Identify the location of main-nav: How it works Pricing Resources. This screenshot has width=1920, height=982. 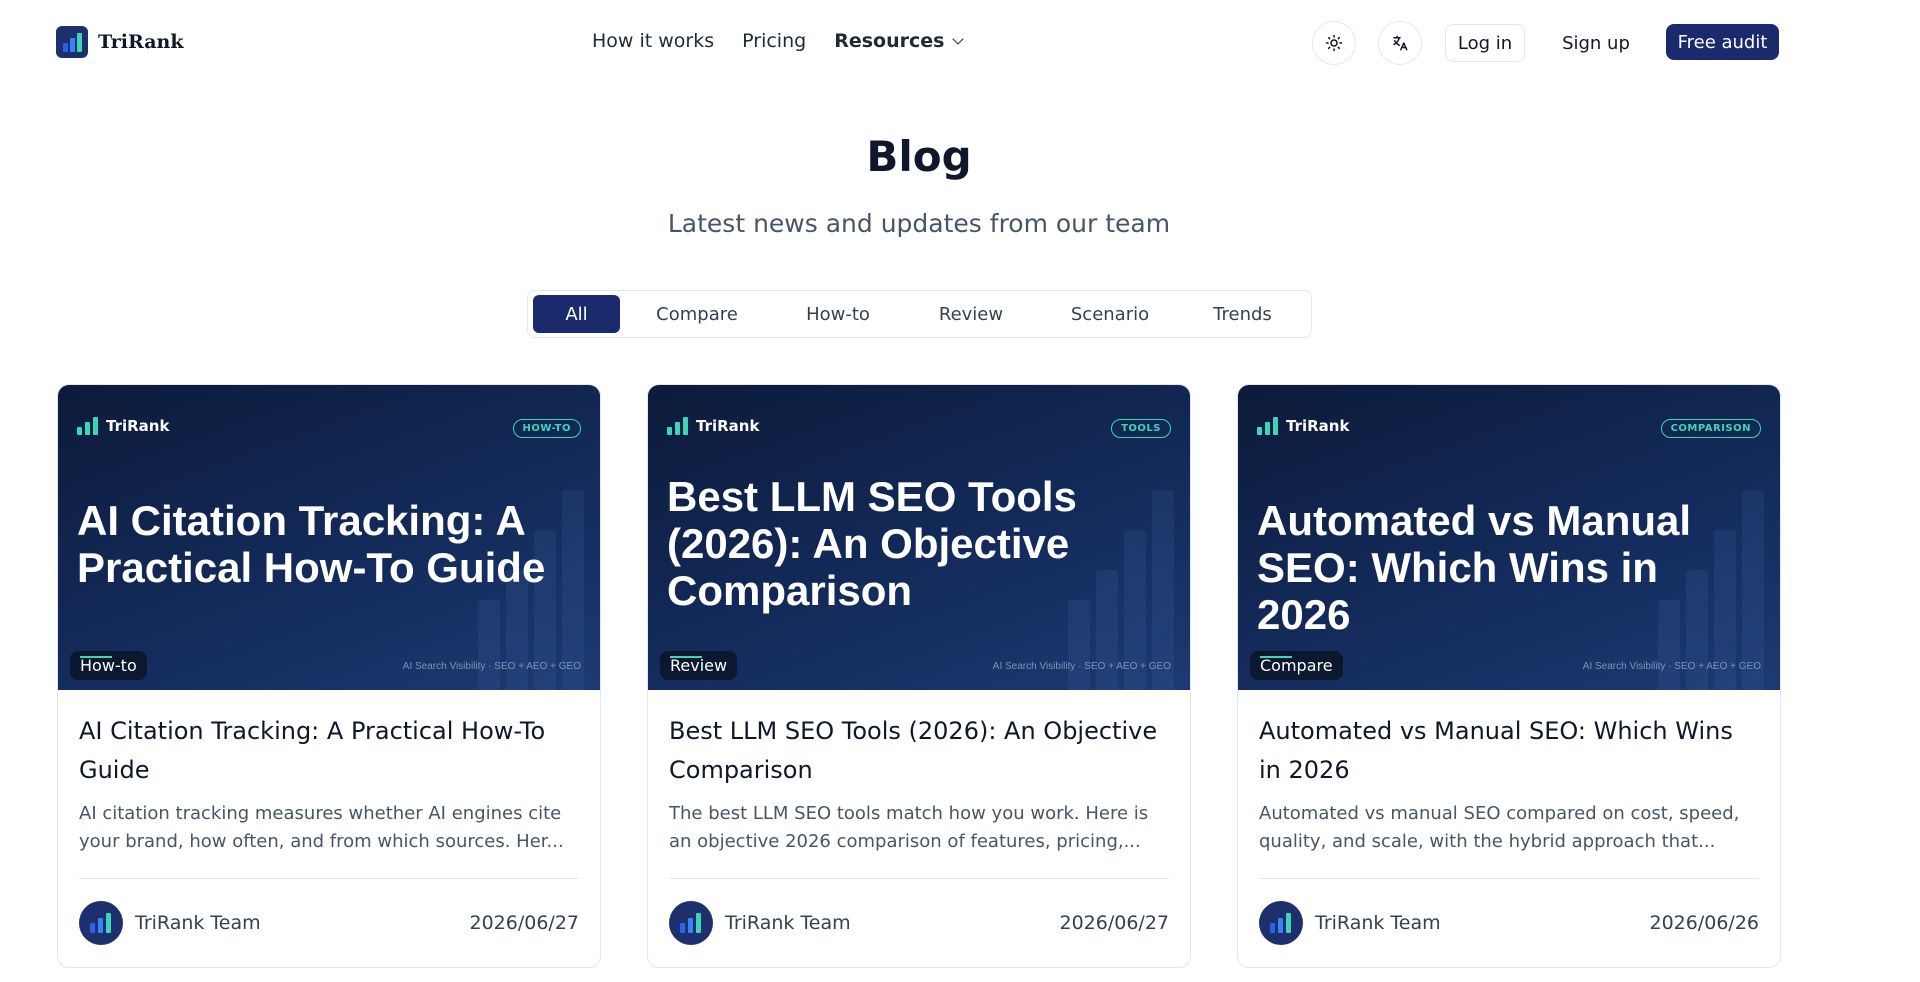
(778, 41).